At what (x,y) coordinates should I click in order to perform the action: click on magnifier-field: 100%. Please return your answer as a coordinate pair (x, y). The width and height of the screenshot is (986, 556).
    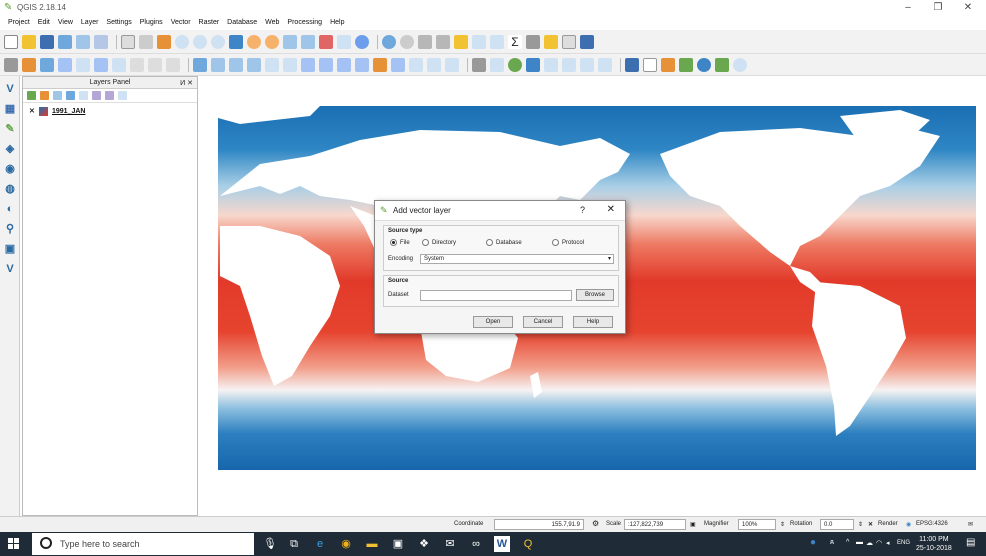
    Looking at the image, I should click on (757, 524).